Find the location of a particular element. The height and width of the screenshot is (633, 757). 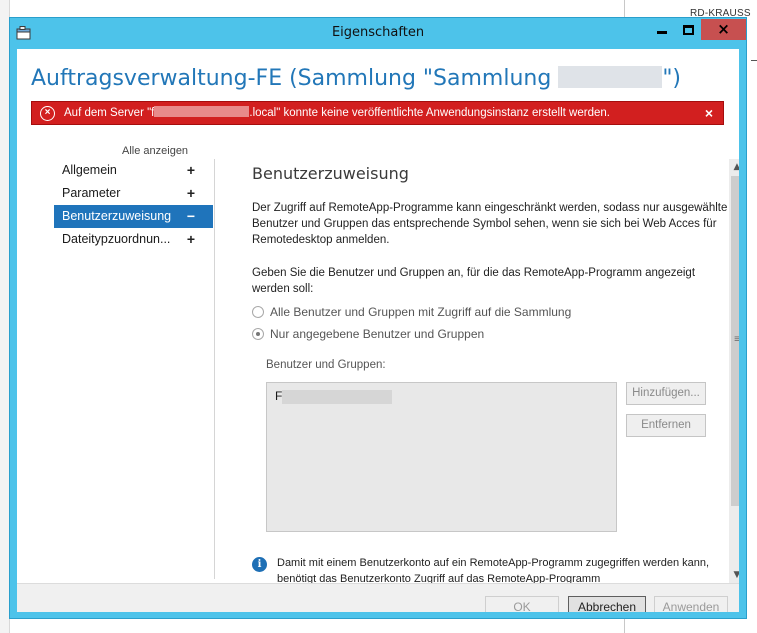

close-icon: × is located at coordinates (723, 29).